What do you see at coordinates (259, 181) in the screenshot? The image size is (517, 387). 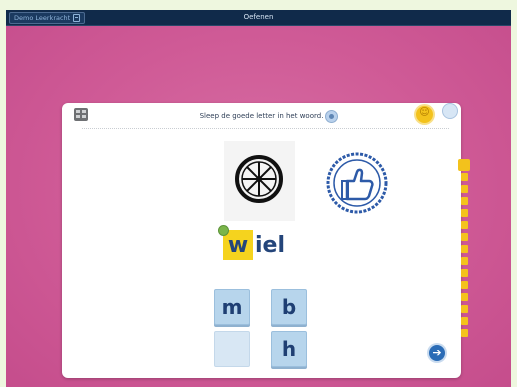 I see `wheel-picture` at bounding box center [259, 181].